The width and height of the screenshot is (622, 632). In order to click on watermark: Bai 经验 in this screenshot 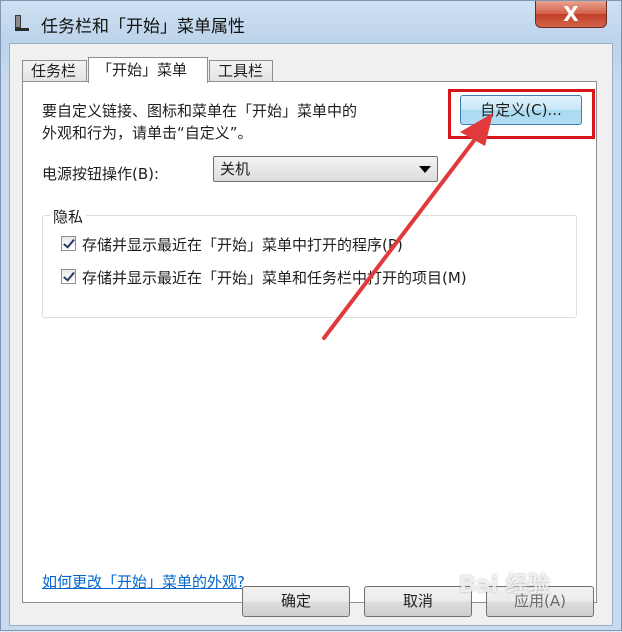, I will do `click(504, 585)`.